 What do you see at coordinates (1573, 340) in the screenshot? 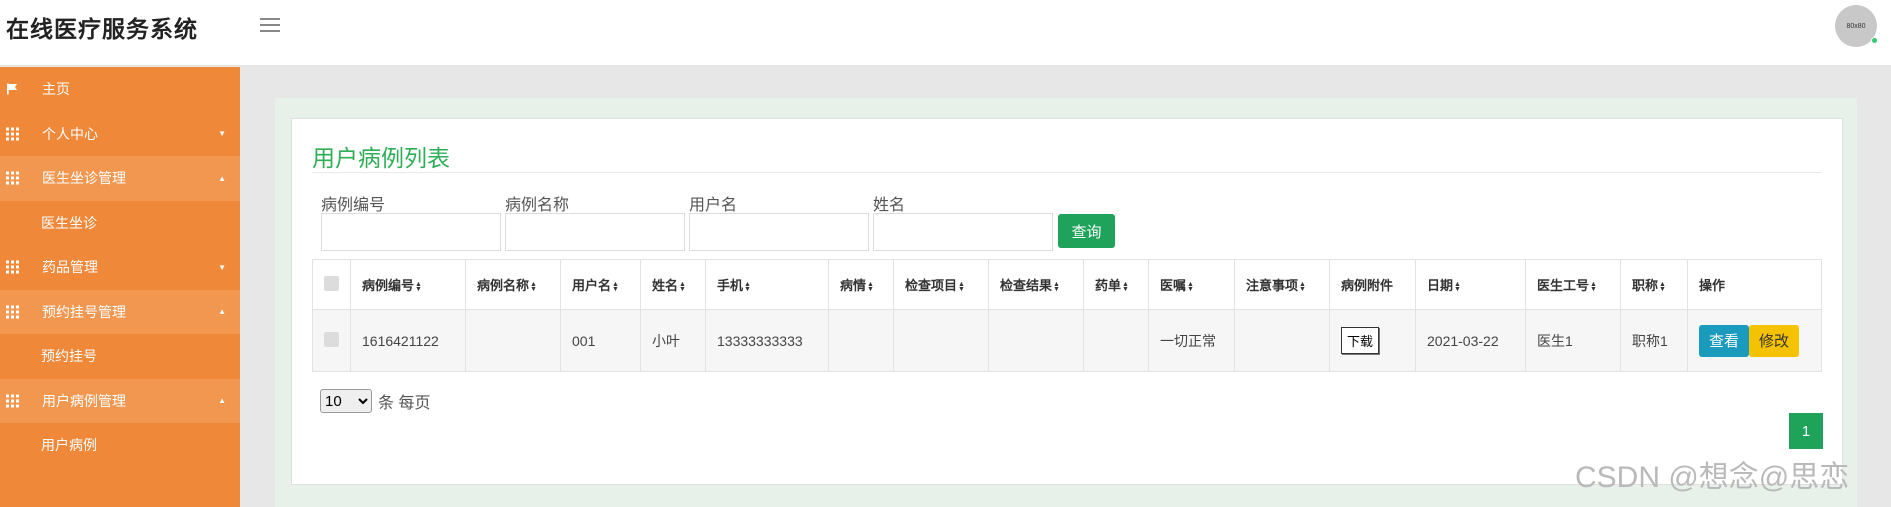
I see `cell-doctor-id: 医生1` at bounding box center [1573, 340].